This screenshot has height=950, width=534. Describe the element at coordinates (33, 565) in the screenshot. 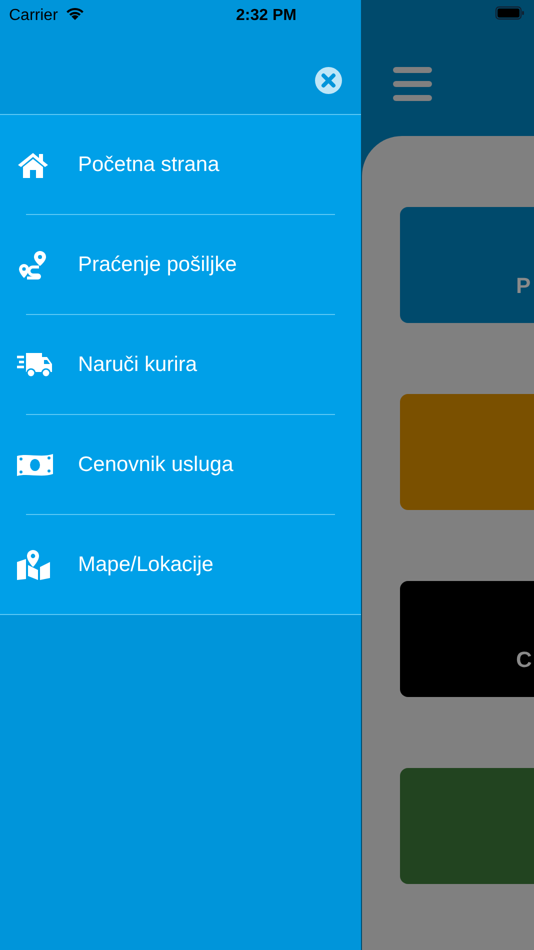

I see `map-icon` at that location.